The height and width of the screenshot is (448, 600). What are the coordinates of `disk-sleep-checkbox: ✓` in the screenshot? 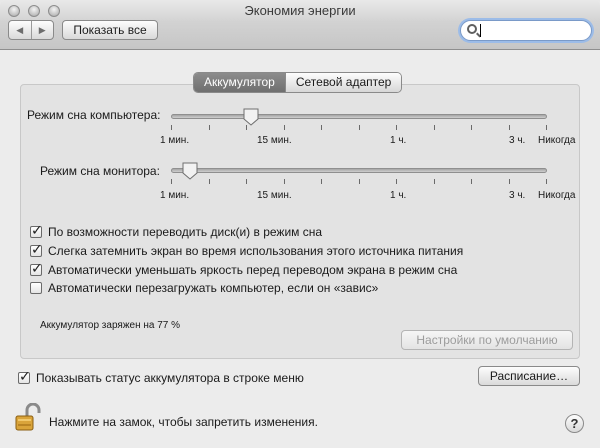 It's located at (36, 230).